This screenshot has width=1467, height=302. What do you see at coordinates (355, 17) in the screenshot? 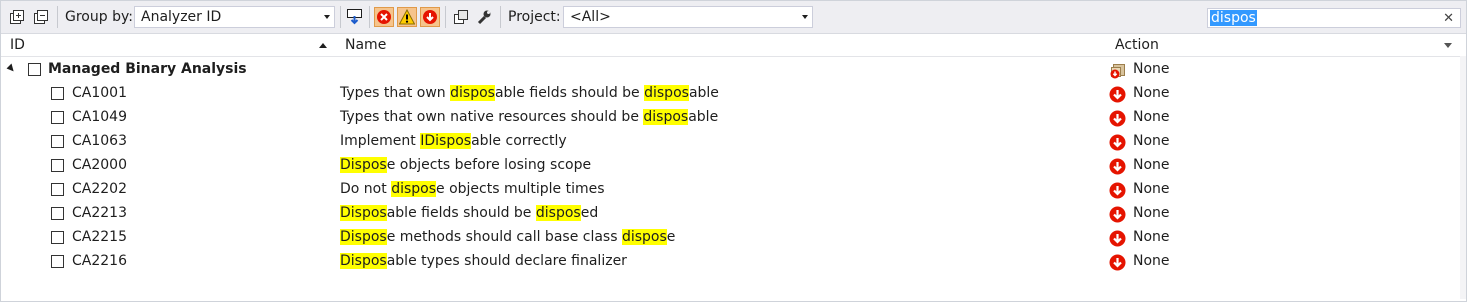
I see `move-rule-icon` at bounding box center [355, 17].